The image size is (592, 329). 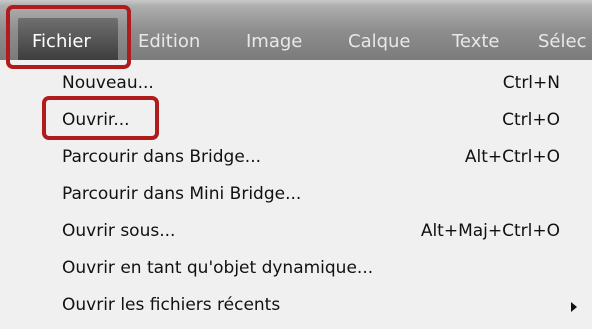 What do you see at coordinates (475, 42) in the screenshot?
I see `menu-texte: Texte` at bounding box center [475, 42].